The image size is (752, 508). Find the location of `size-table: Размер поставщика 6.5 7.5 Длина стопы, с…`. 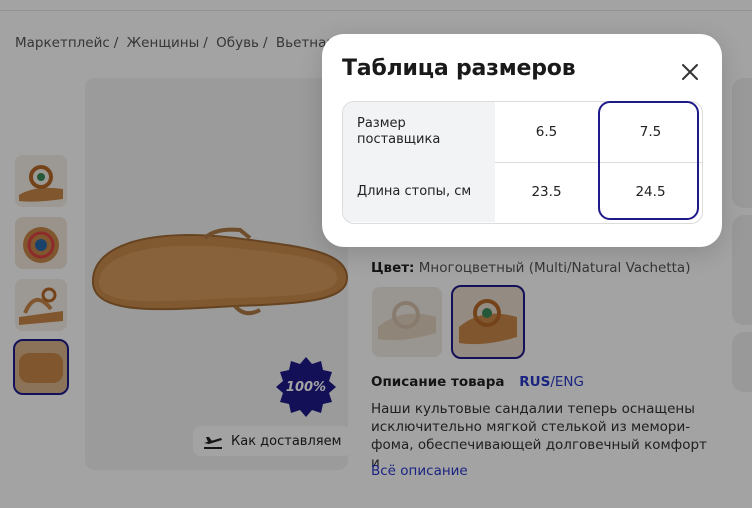

size-table: Размер поставщика 6.5 7.5 Длина стопы, с… is located at coordinates (522, 162).